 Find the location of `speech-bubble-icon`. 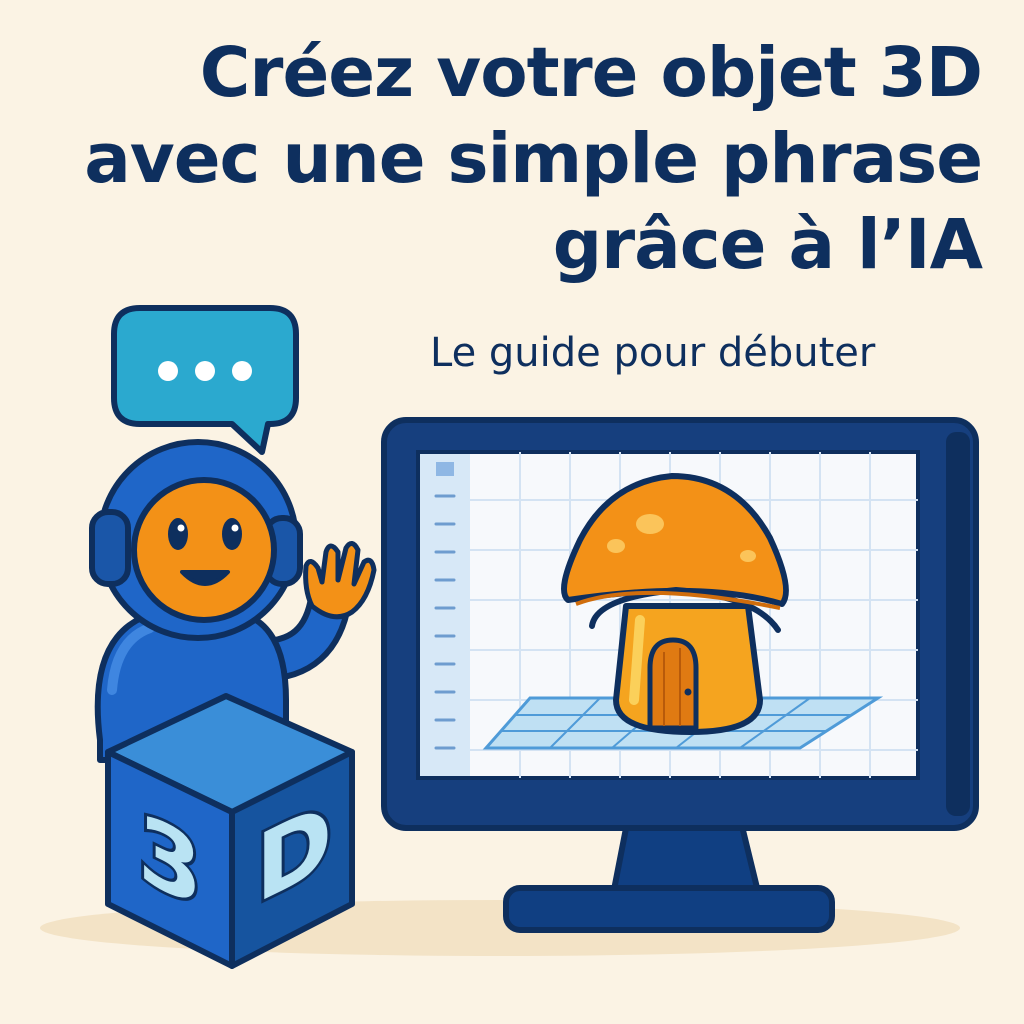

speech-bubble-icon is located at coordinates (205, 380).